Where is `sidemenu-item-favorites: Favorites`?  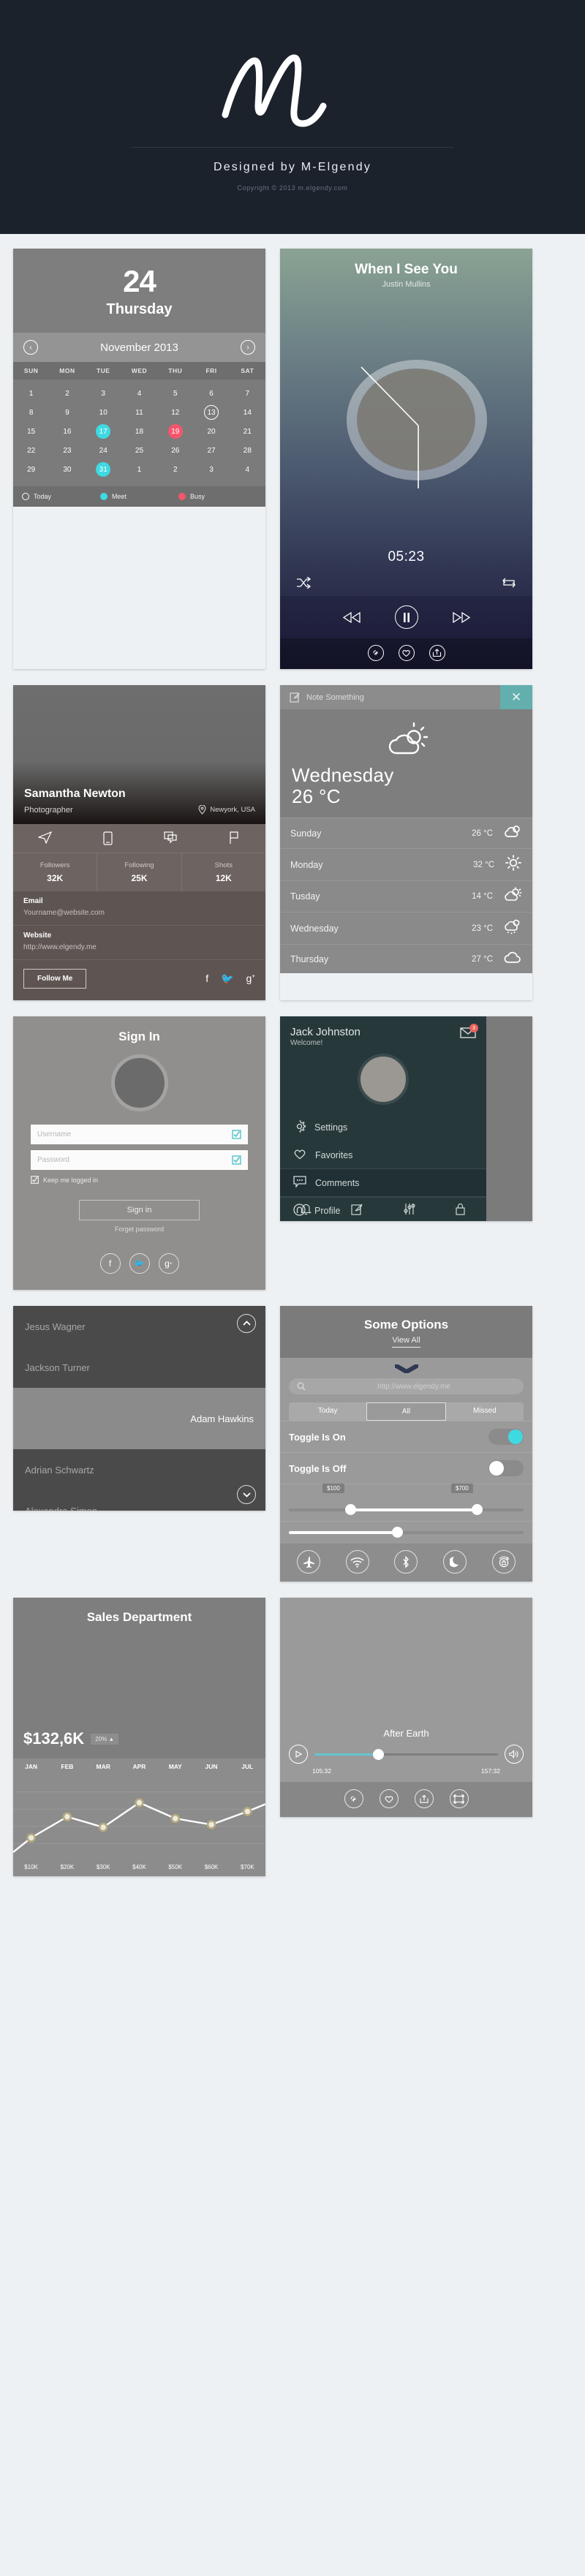 sidemenu-item-favorites: Favorites is located at coordinates (383, 1154).